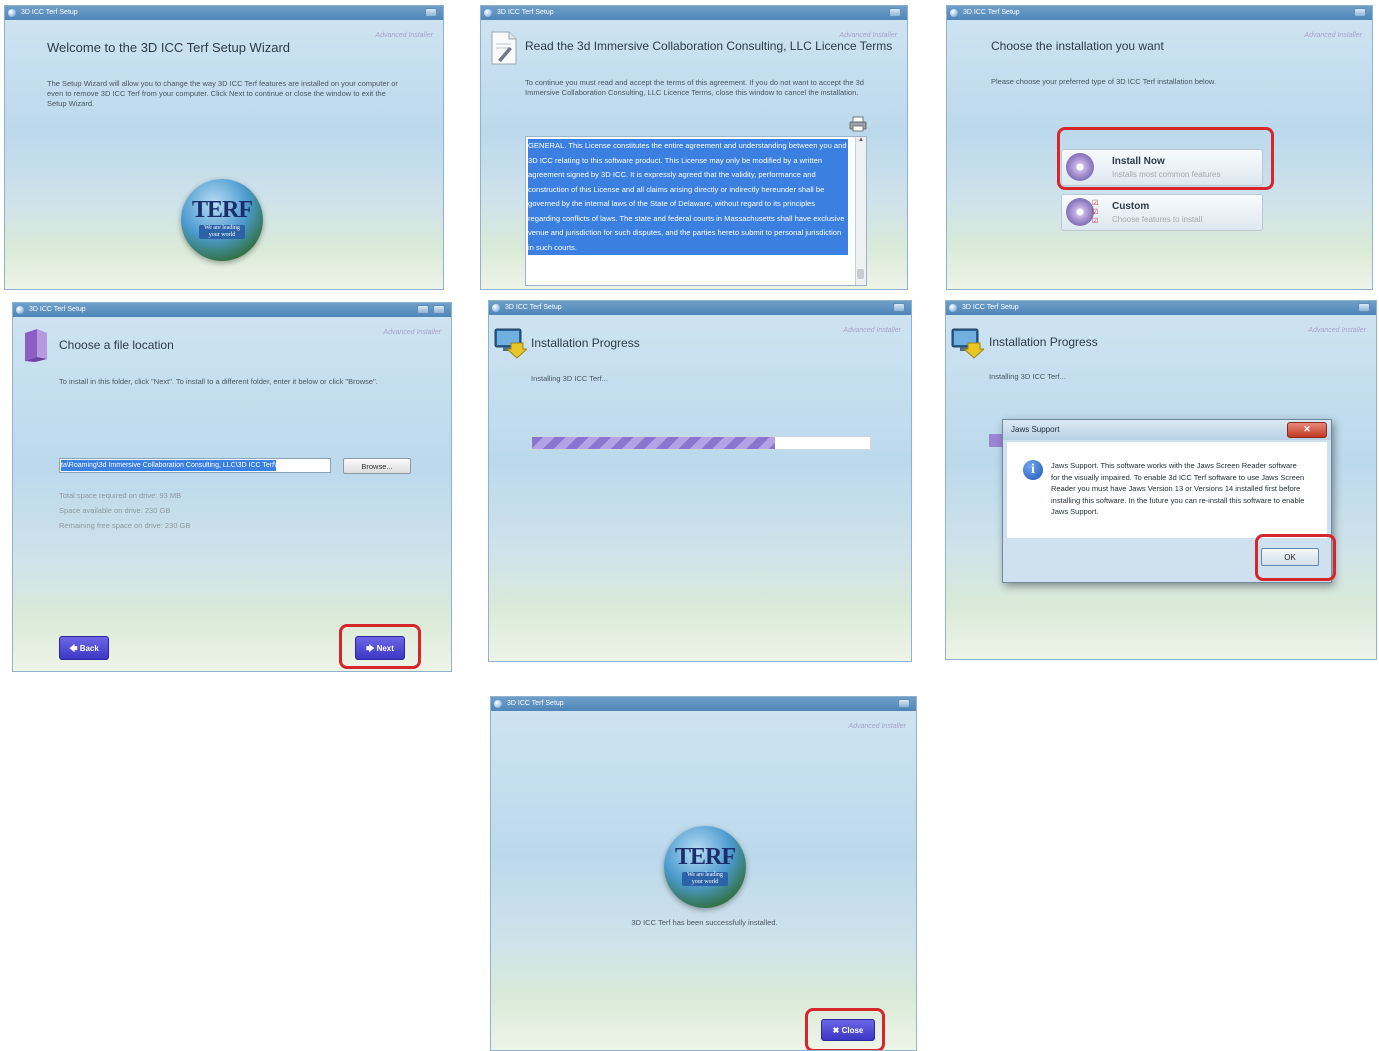 Image resolution: width=1379 pixels, height=1051 pixels. What do you see at coordinates (169, 47) in the screenshot?
I see `page-title: Welcome to the 3D ICC Terf Setup Wizard` at bounding box center [169, 47].